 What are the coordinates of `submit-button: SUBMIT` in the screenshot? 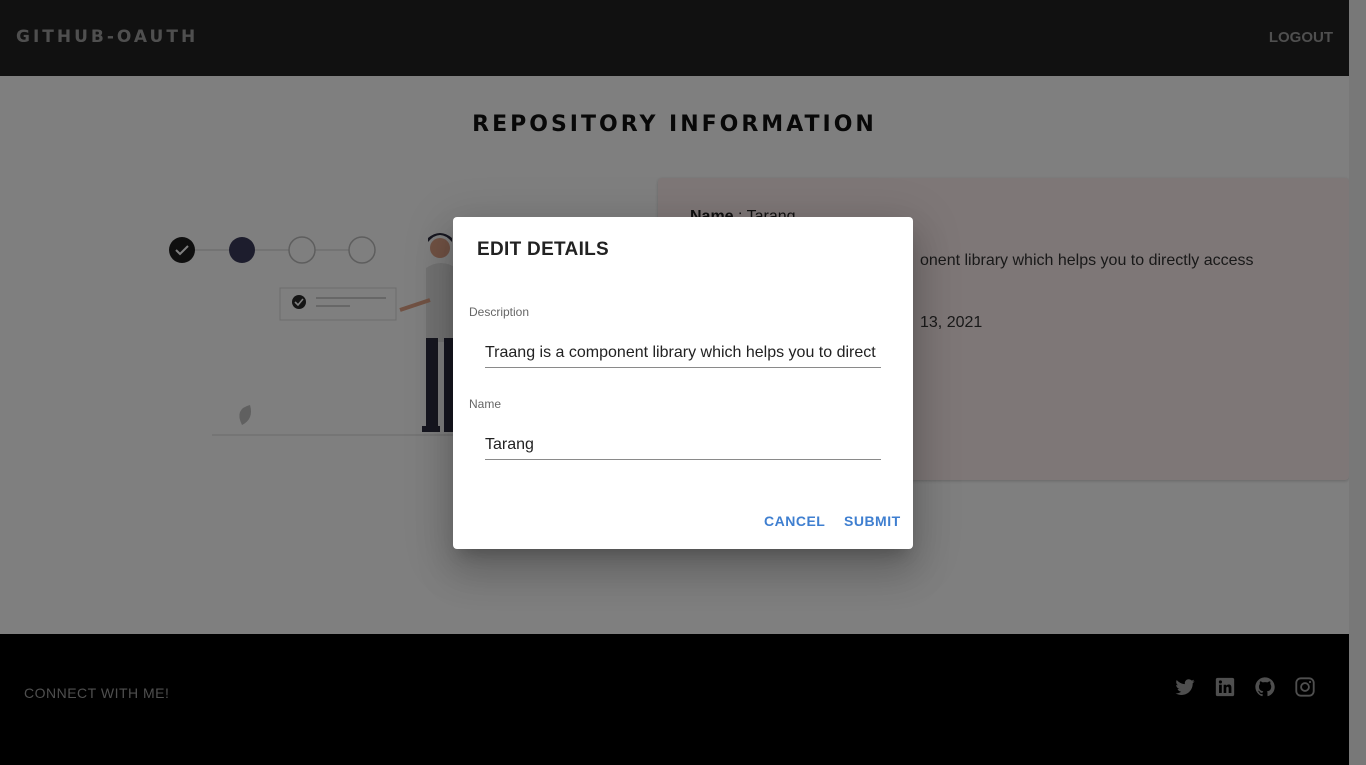 It's located at (872, 521).